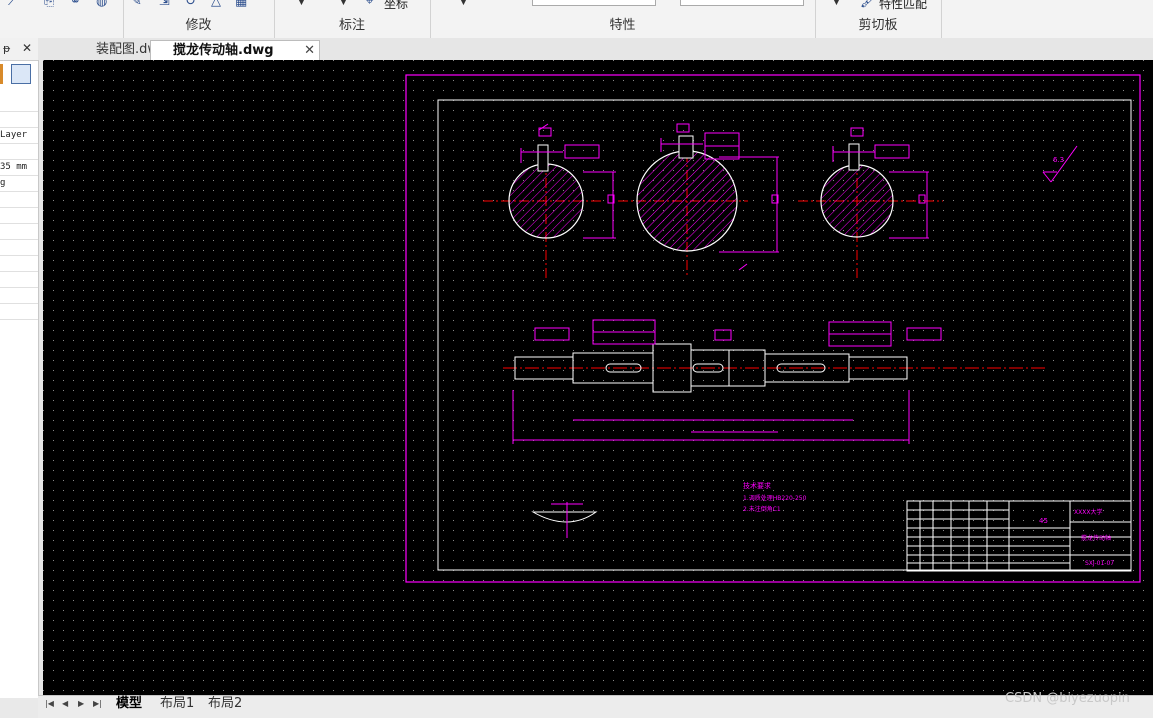  Describe the element at coordinates (52, 4) in the screenshot. I see `copy-tool-icon: ⎘` at that location.